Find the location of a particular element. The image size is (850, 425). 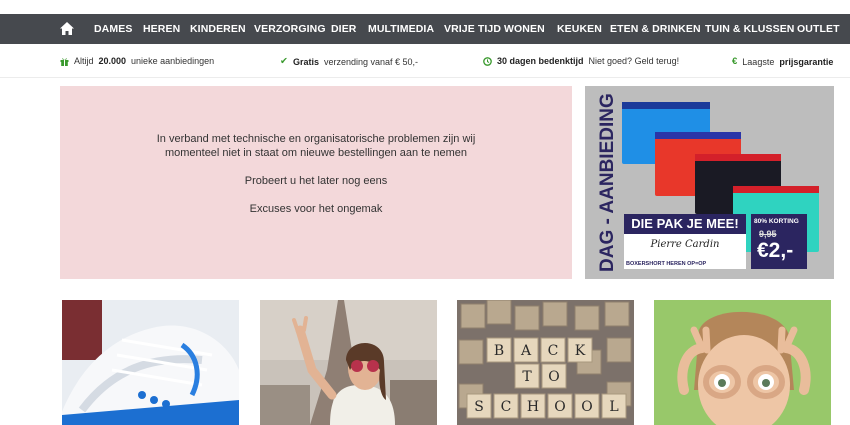

category-tile-fun is located at coordinates (742, 362).